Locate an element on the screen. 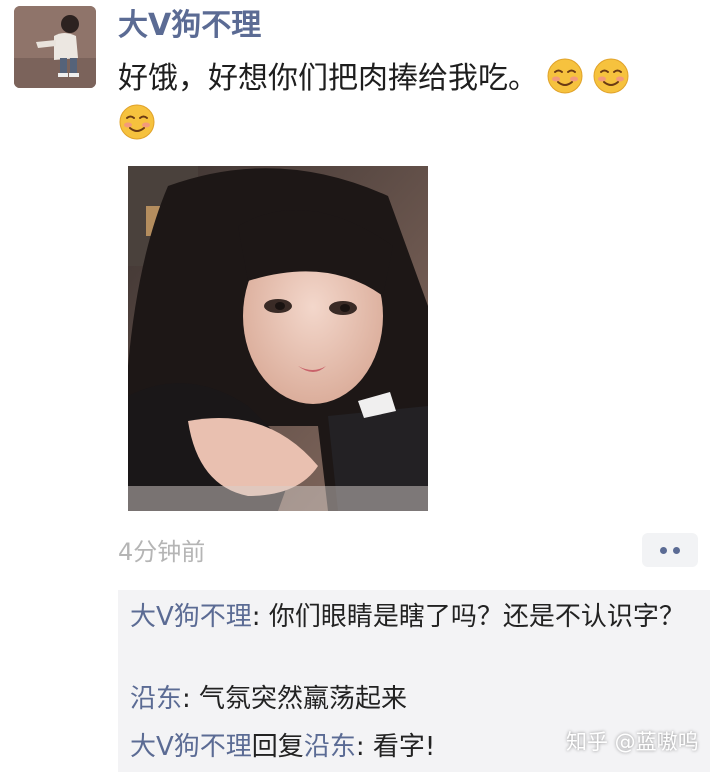 This screenshot has width=720, height=772. watermark-text: 知乎 @蓝嗷呜 is located at coordinates (632, 742).